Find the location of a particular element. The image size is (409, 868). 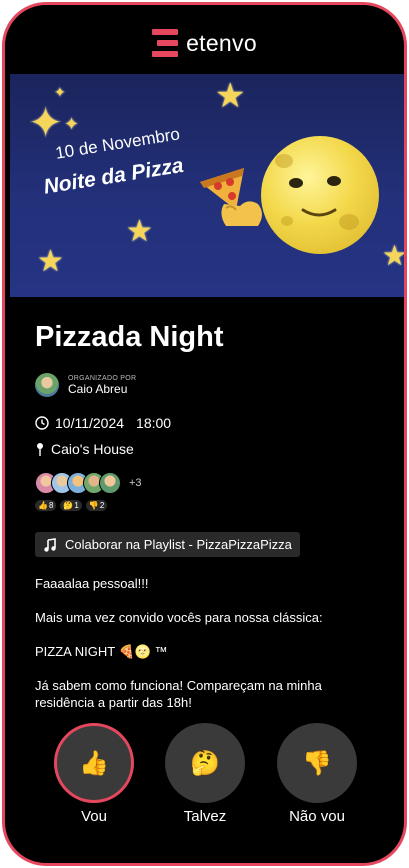

location-text: Caio's House is located at coordinates (92, 449).